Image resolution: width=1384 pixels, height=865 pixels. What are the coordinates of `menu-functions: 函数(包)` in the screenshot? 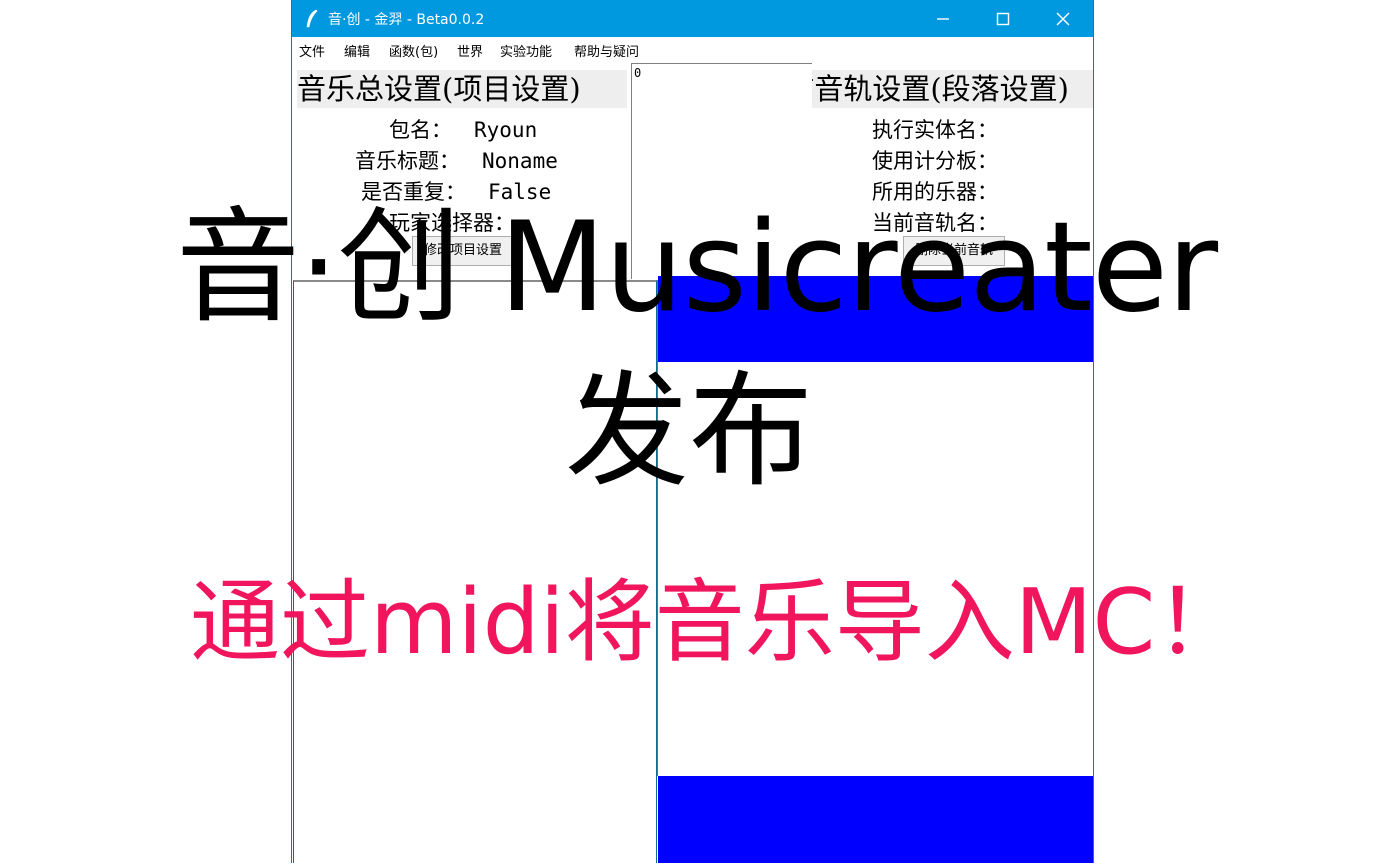 It's located at (413, 50).